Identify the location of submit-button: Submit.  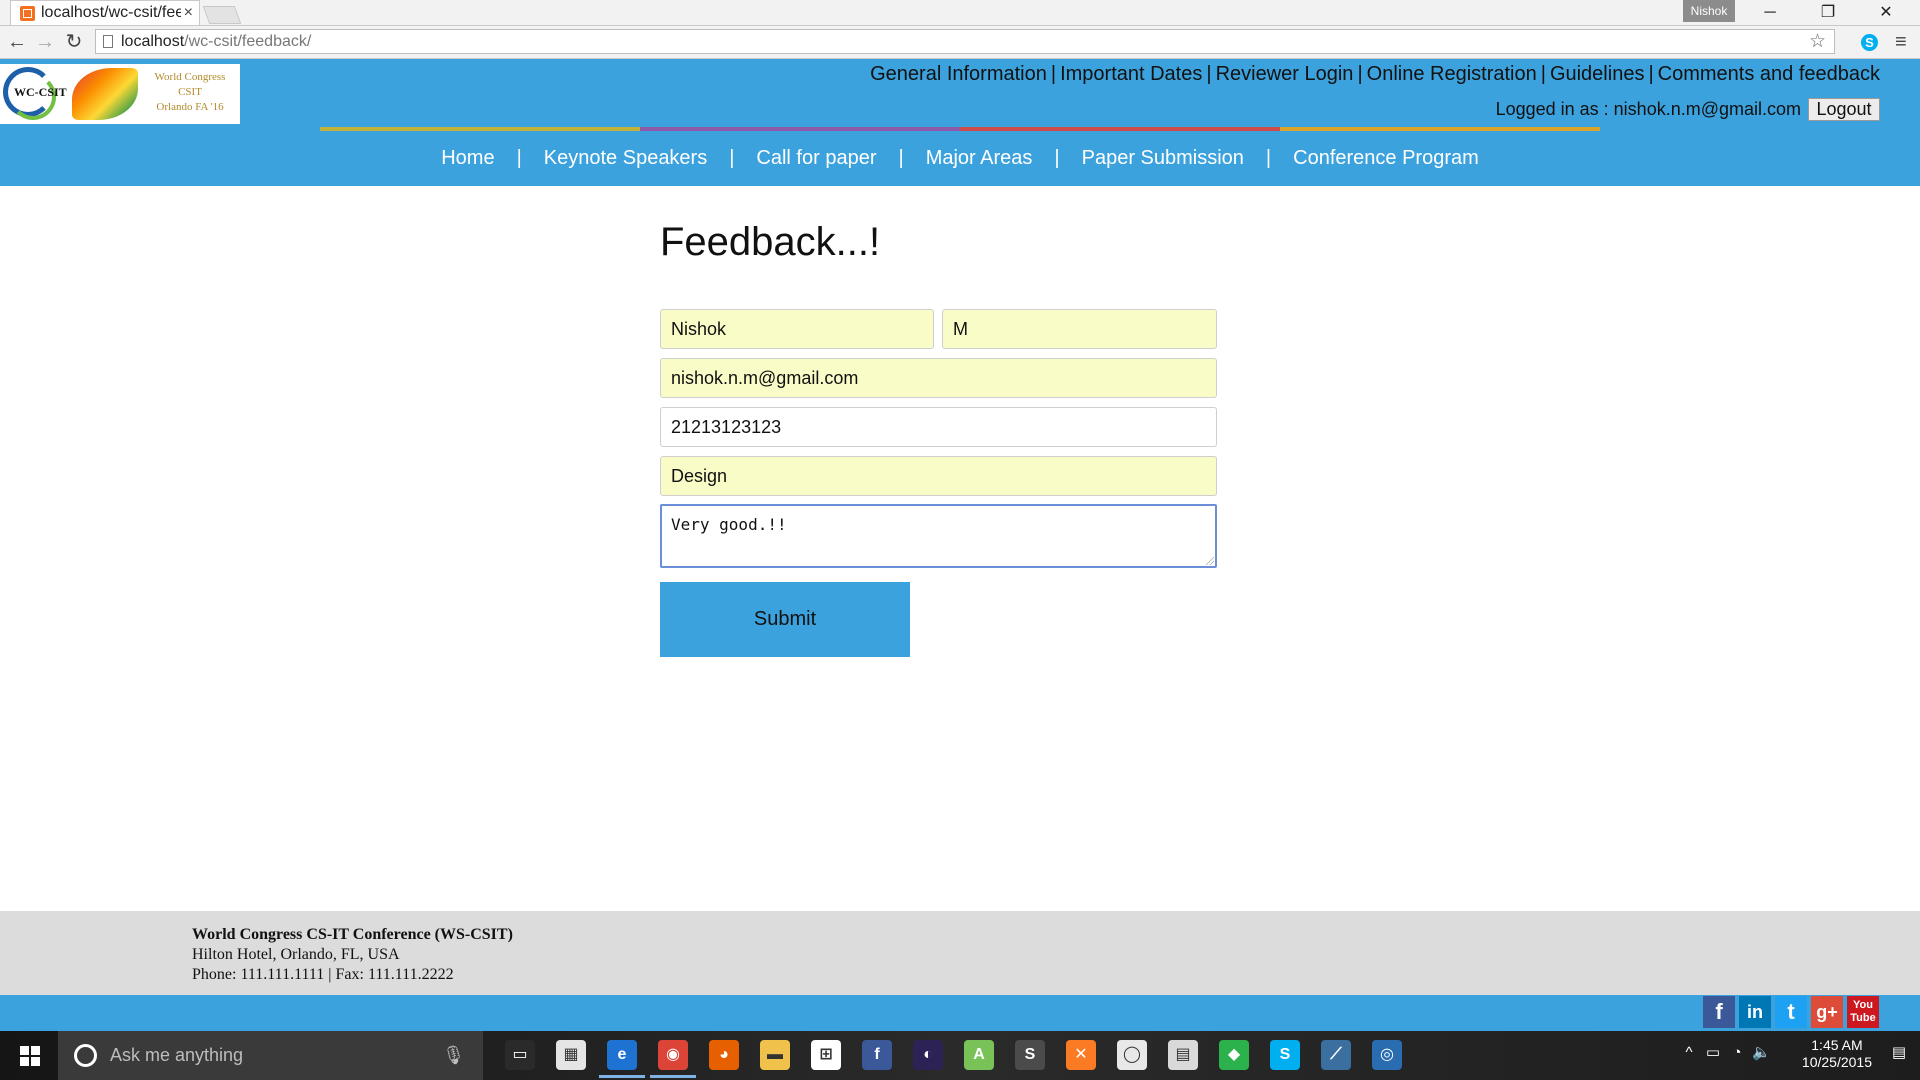
(785, 619).